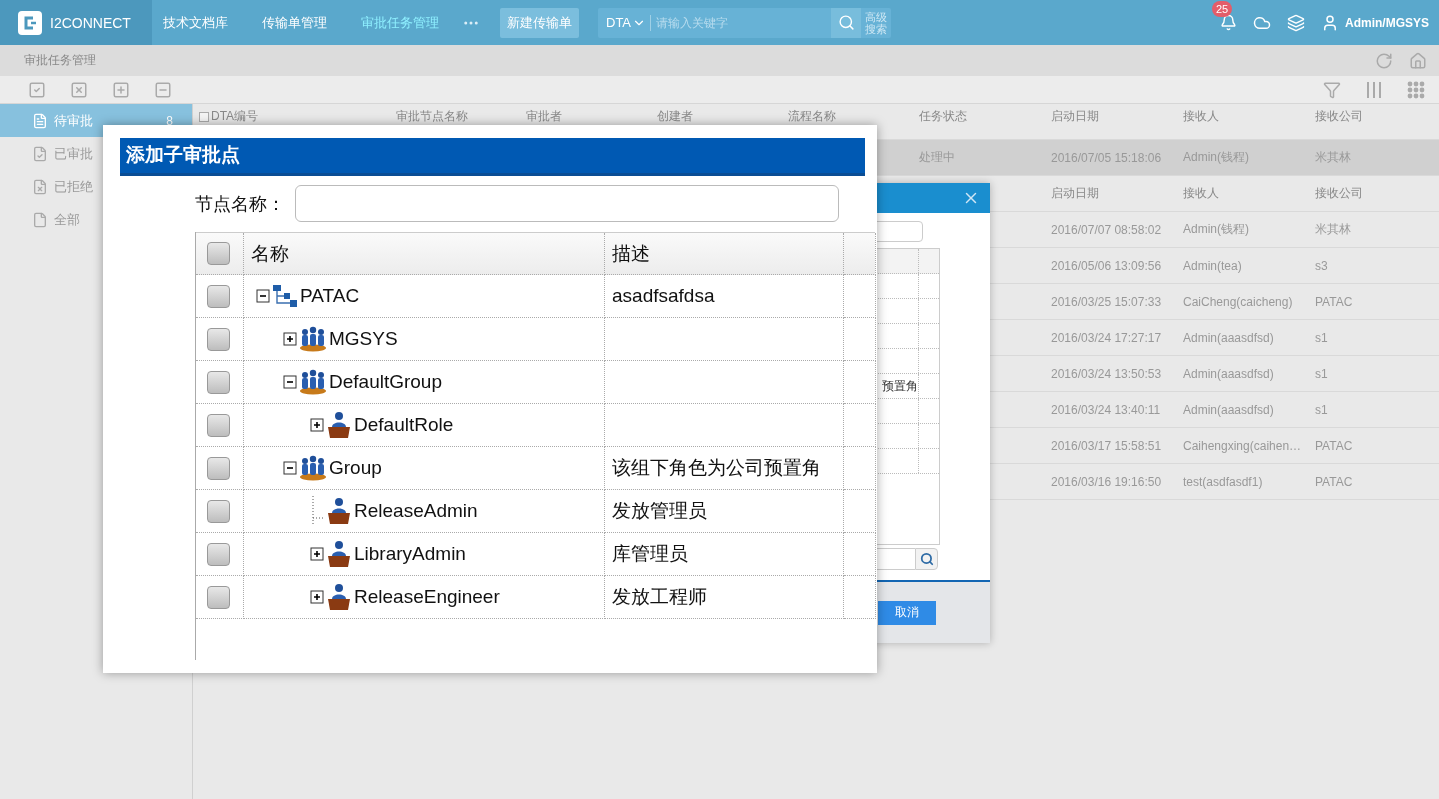 This screenshot has width=1439, height=799. What do you see at coordinates (1332, 89) in the screenshot?
I see `filter-icon` at bounding box center [1332, 89].